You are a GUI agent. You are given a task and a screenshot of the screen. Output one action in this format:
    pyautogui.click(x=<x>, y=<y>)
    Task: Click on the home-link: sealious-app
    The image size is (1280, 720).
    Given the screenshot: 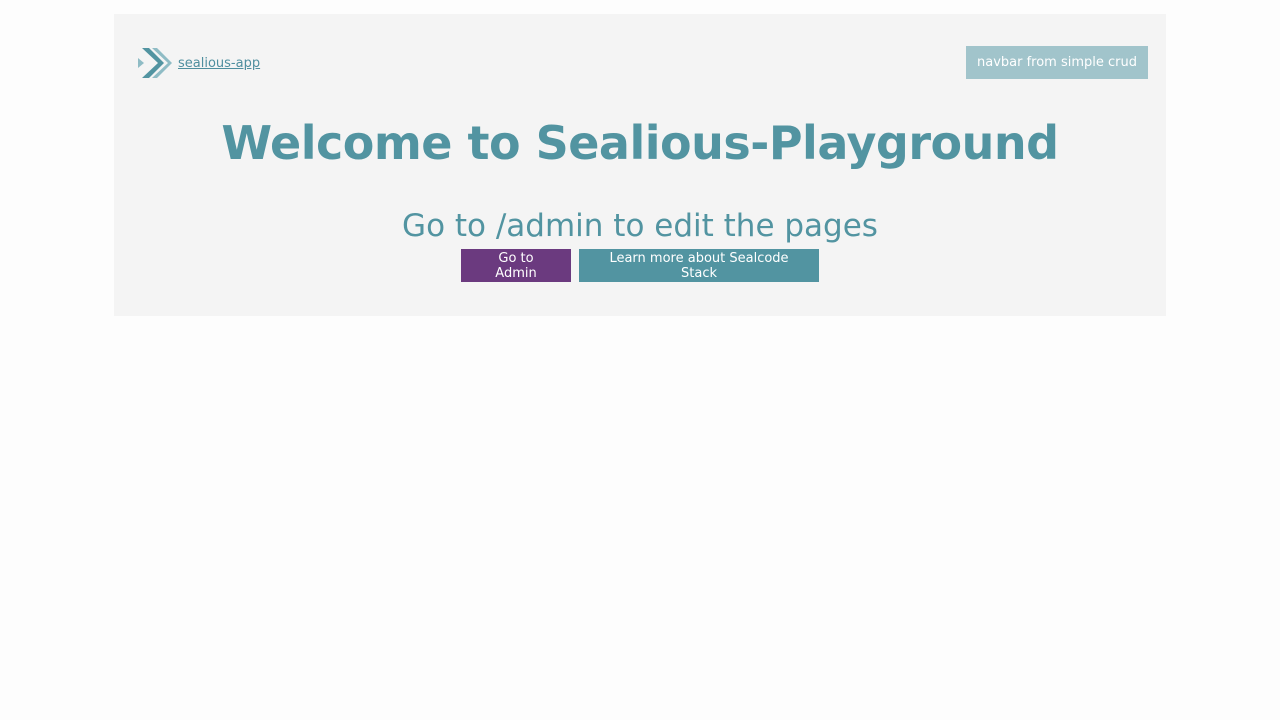 What is the action you would take?
    pyautogui.click(x=199, y=63)
    